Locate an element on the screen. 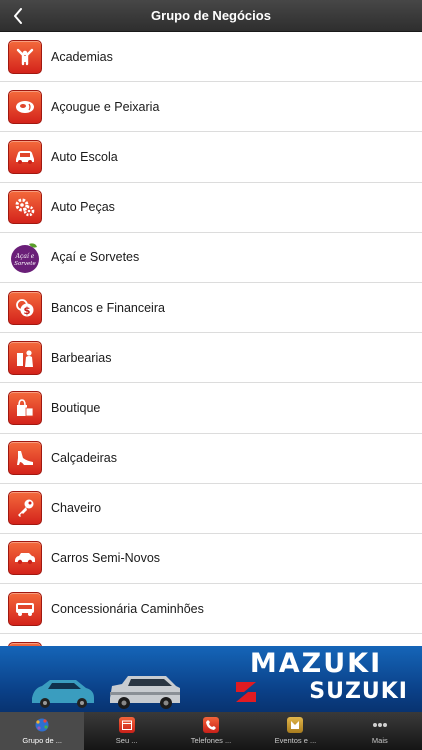 The height and width of the screenshot is (750, 422). banner-brand-text: MAZUKI is located at coordinates (316, 663).